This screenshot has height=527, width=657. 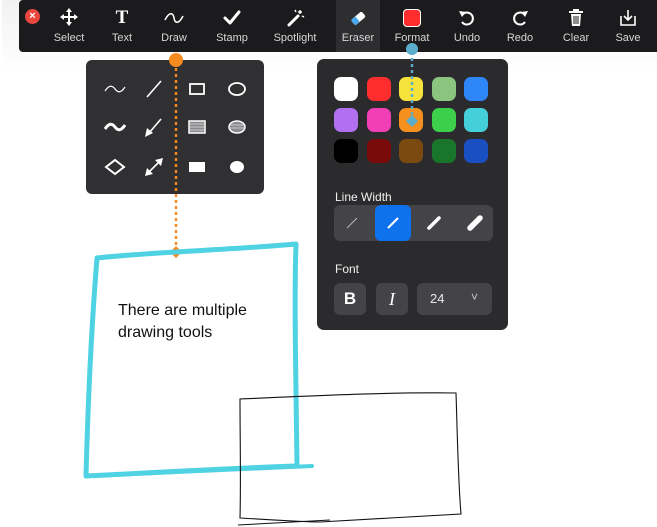 I want to click on undo-button: Undo, so click(x=467, y=26).